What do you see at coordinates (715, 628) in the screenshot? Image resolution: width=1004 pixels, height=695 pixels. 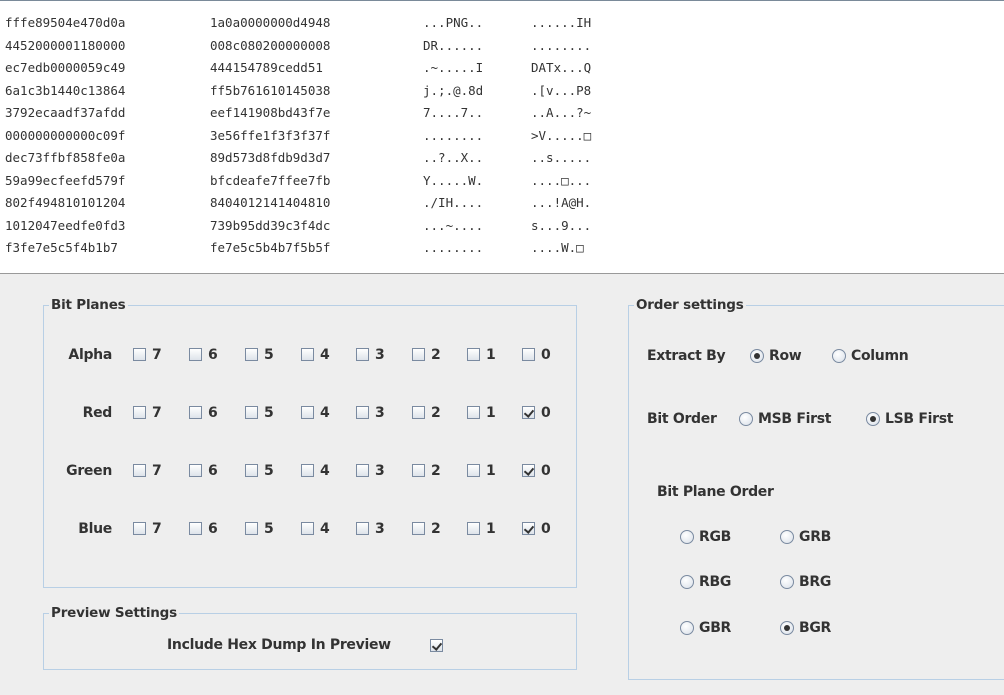 I see `plane-order-gbr-label: GBR` at bounding box center [715, 628].